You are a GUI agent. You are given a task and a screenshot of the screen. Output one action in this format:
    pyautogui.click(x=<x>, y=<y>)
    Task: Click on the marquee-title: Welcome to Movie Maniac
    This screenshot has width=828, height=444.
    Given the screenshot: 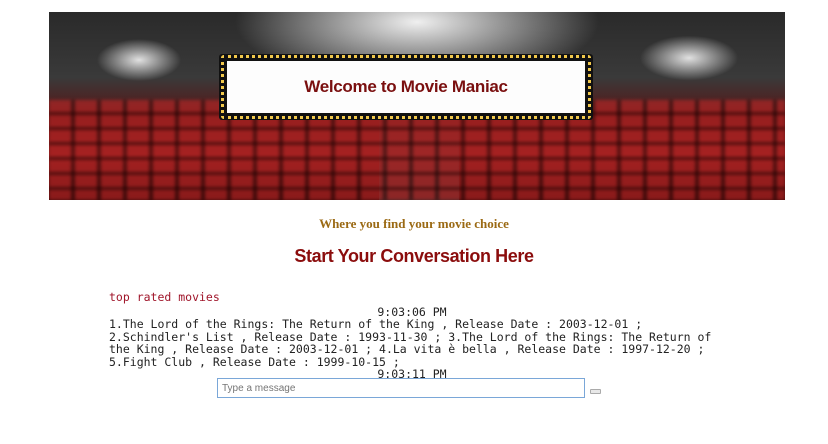 What is the action you would take?
    pyautogui.click(x=406, y=86)
    